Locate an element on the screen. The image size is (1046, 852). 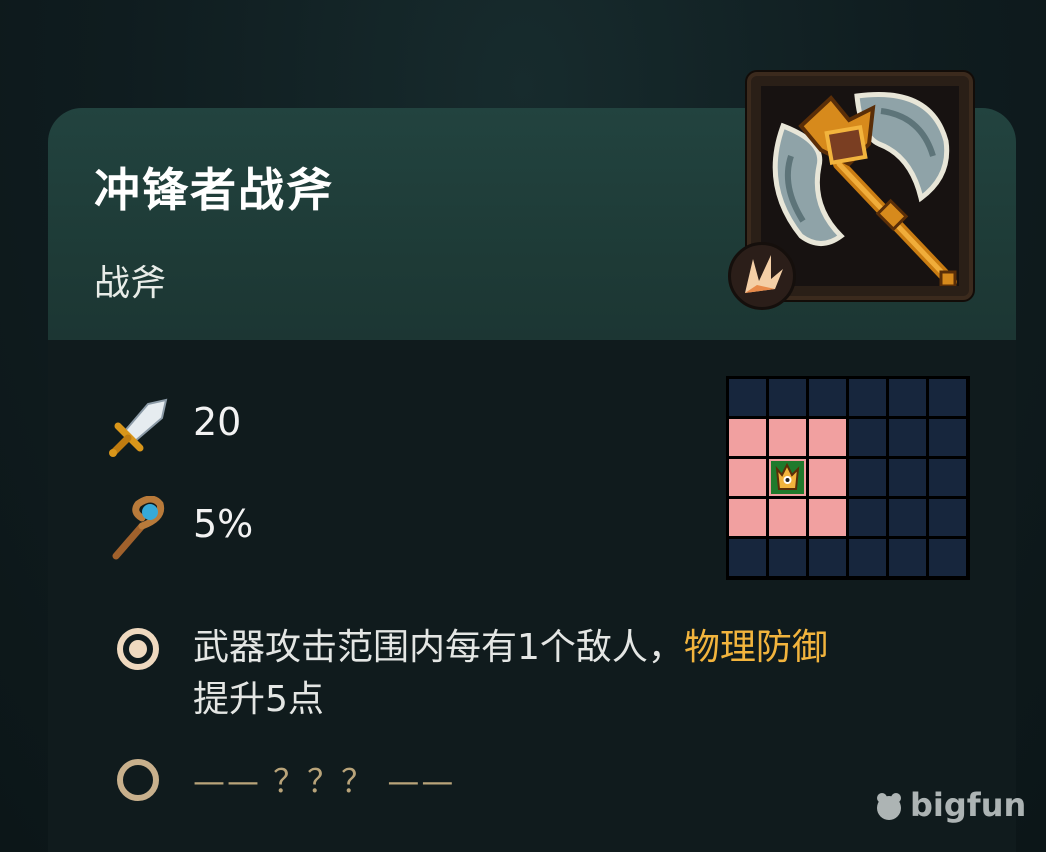
hero-marker-icon is located at coordinates (787, 477).